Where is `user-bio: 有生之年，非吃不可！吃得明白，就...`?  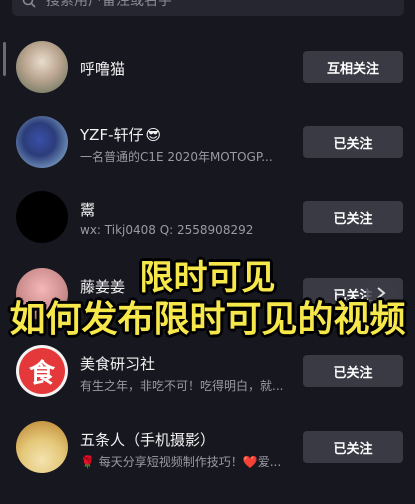 user-bio: 有生之年，非吃不可！吃得明白，就... is located at coordinates (182, 386).